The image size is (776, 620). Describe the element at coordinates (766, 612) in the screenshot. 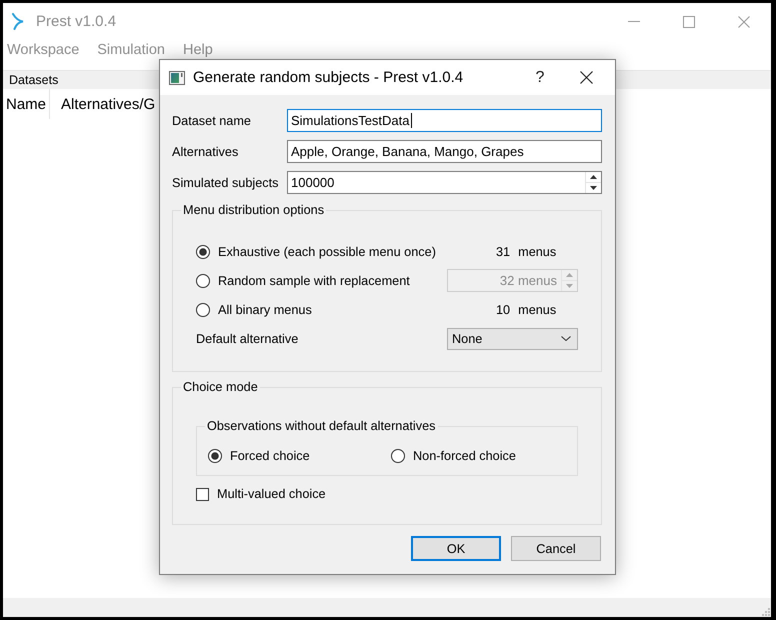

I see `size-grip-icon` at that location.